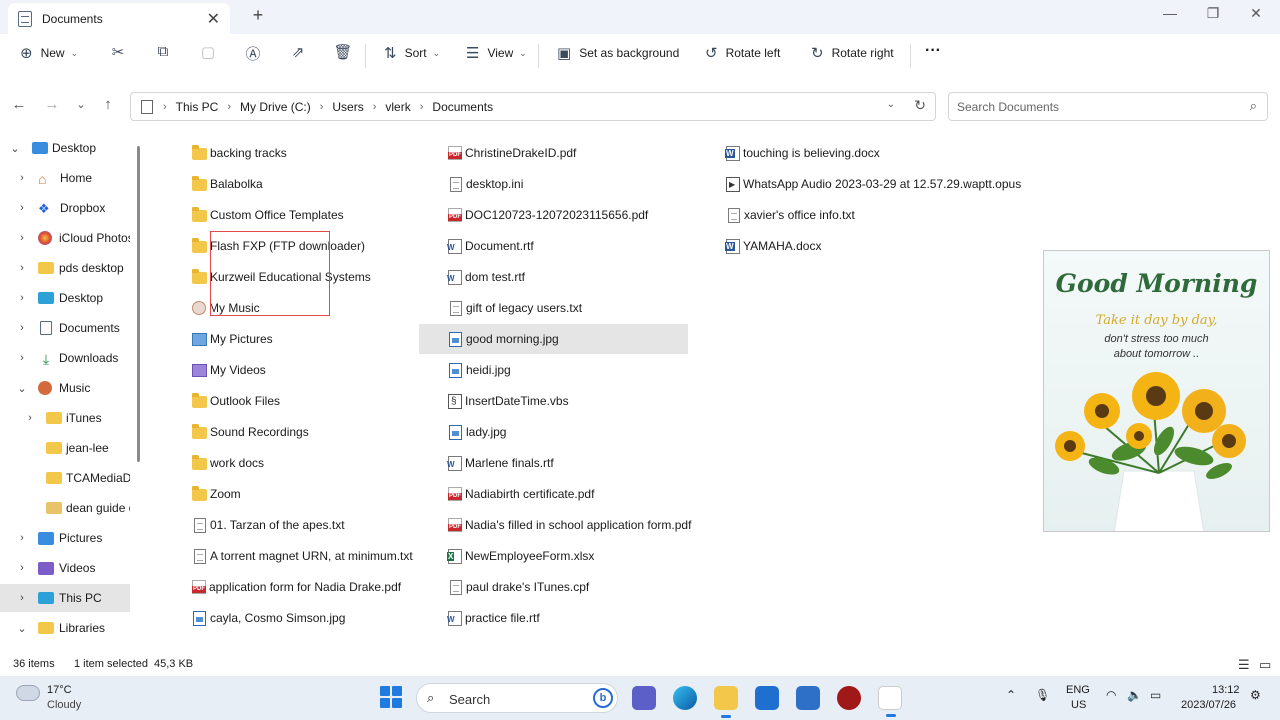 Image resolution: width=1280 pixels, height=720 pixels. What do you see at coordinates (849, 698) in the screenshot?
I see `app-icon` at bounding box center [849, 698].